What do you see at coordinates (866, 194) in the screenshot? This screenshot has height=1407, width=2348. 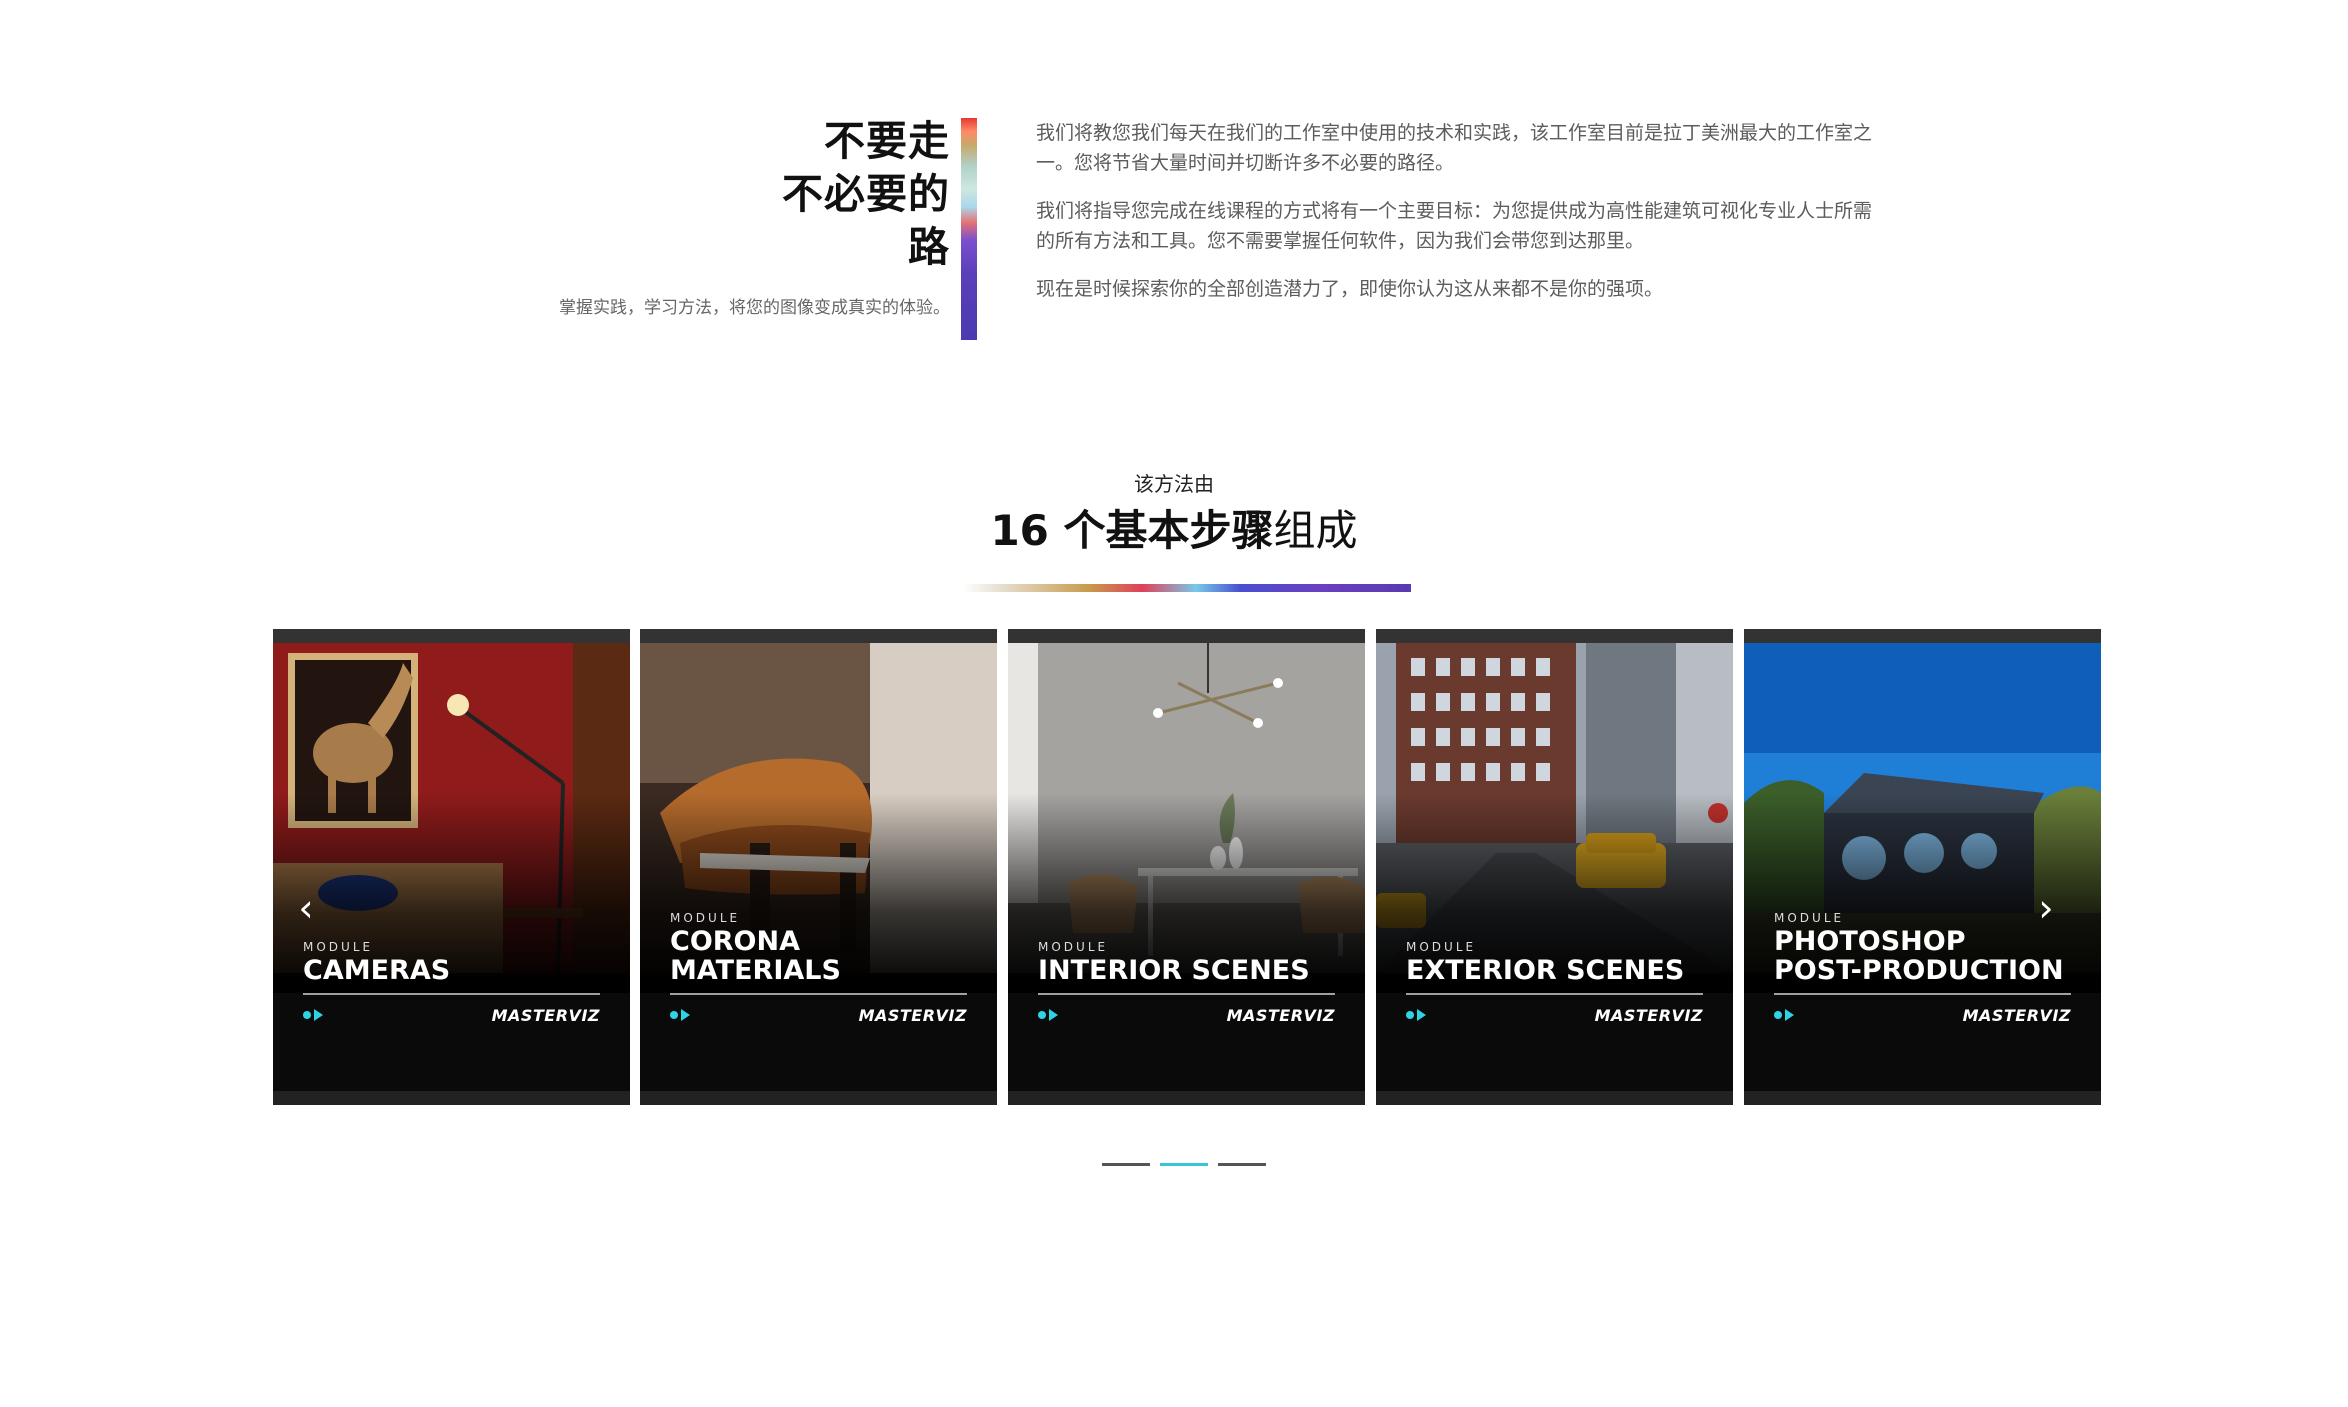 I see `intro-title-line: 不必要的` at bounding box center [866, 194].